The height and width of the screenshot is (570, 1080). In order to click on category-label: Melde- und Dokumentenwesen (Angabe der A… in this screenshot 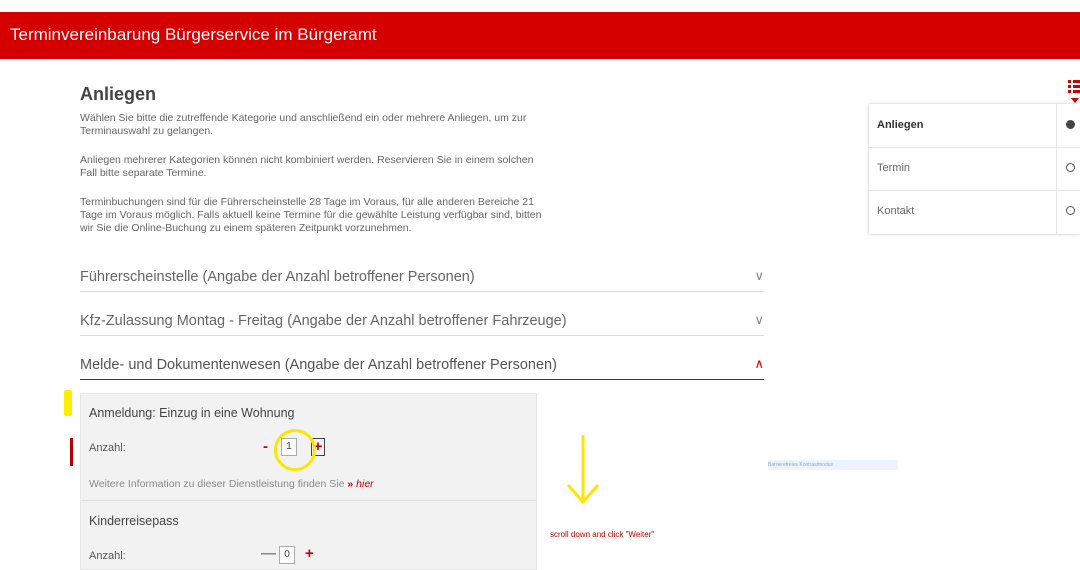, I will do `click(318, 365)`.